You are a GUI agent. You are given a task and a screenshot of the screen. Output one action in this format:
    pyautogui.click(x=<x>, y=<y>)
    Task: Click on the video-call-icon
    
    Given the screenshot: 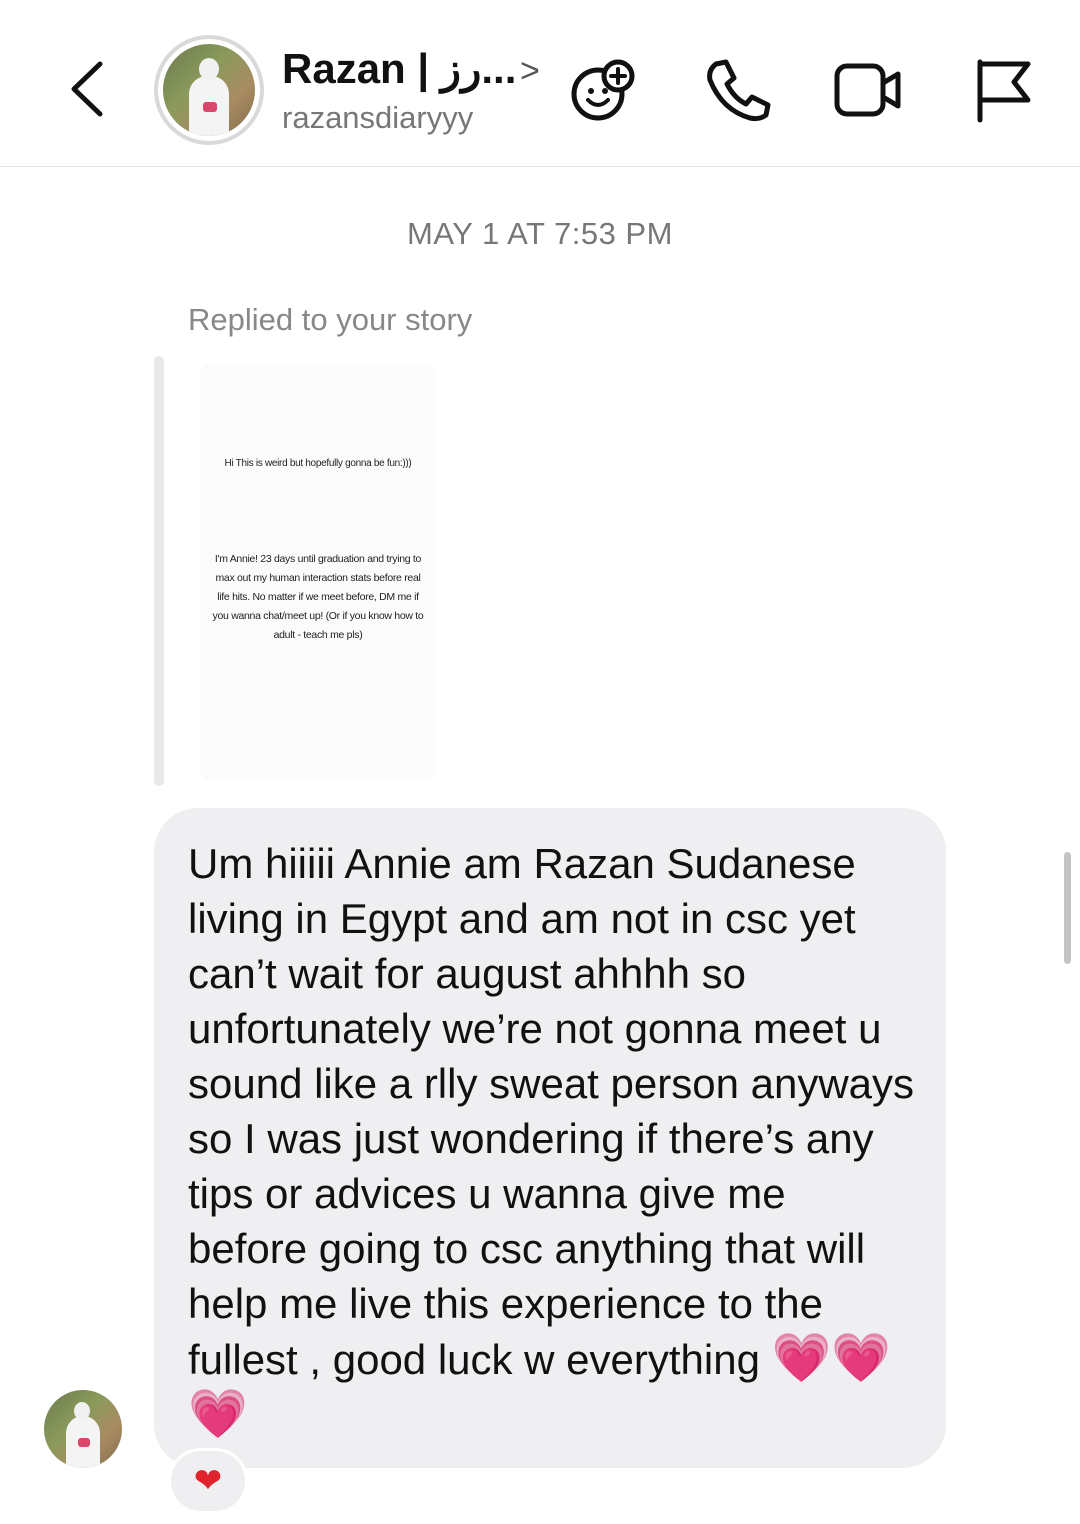 What is the action you would take?
    pyautogui.click(x=868, y=90)
    